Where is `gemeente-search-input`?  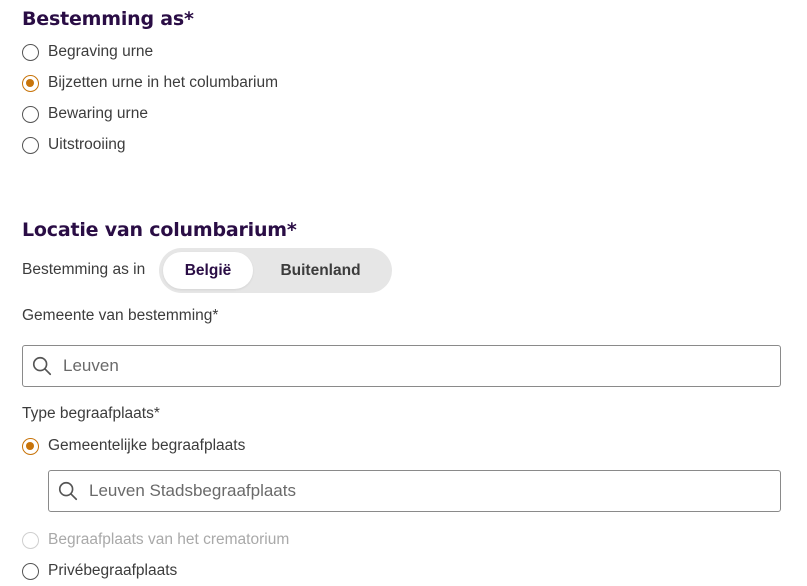
gemeente-search-input is located at coordinates (366, 366).